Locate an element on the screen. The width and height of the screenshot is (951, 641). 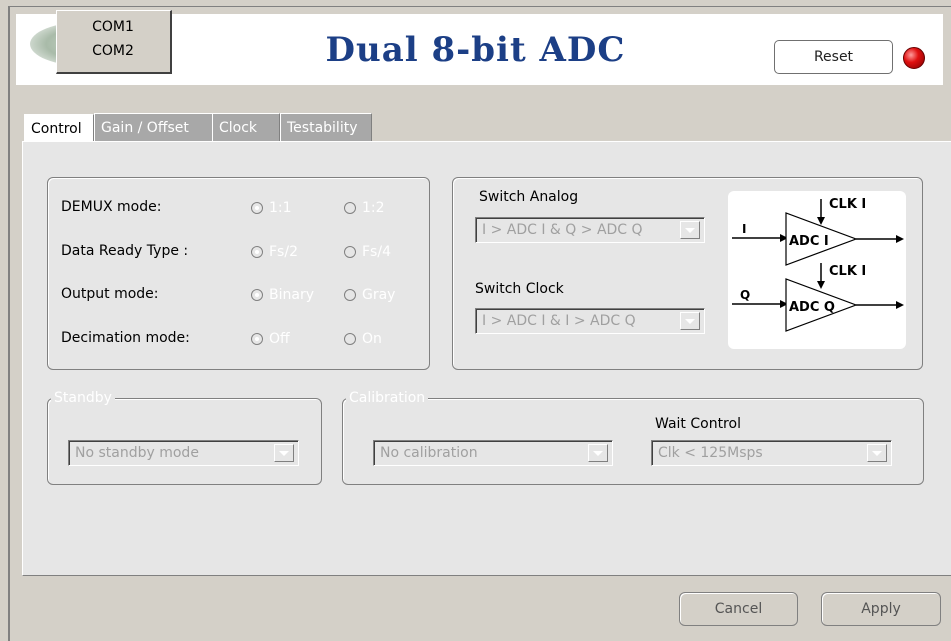
radio-label: Binary is located at coordinates (291, 295).